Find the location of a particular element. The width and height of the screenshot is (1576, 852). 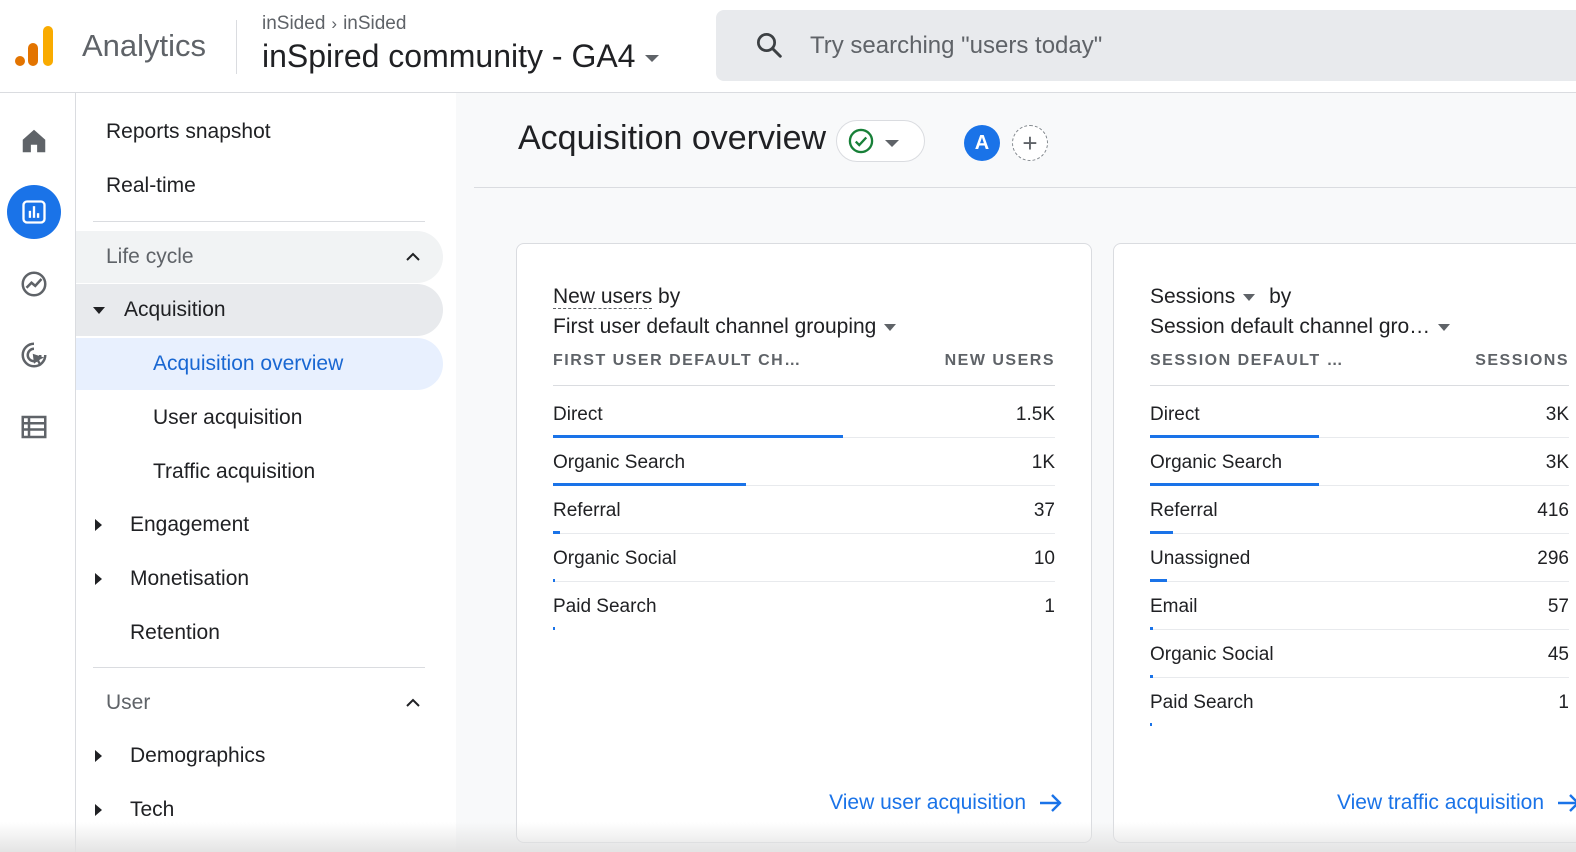

column-header-metric: SESSIONS is located at coordinates (1522, 360).